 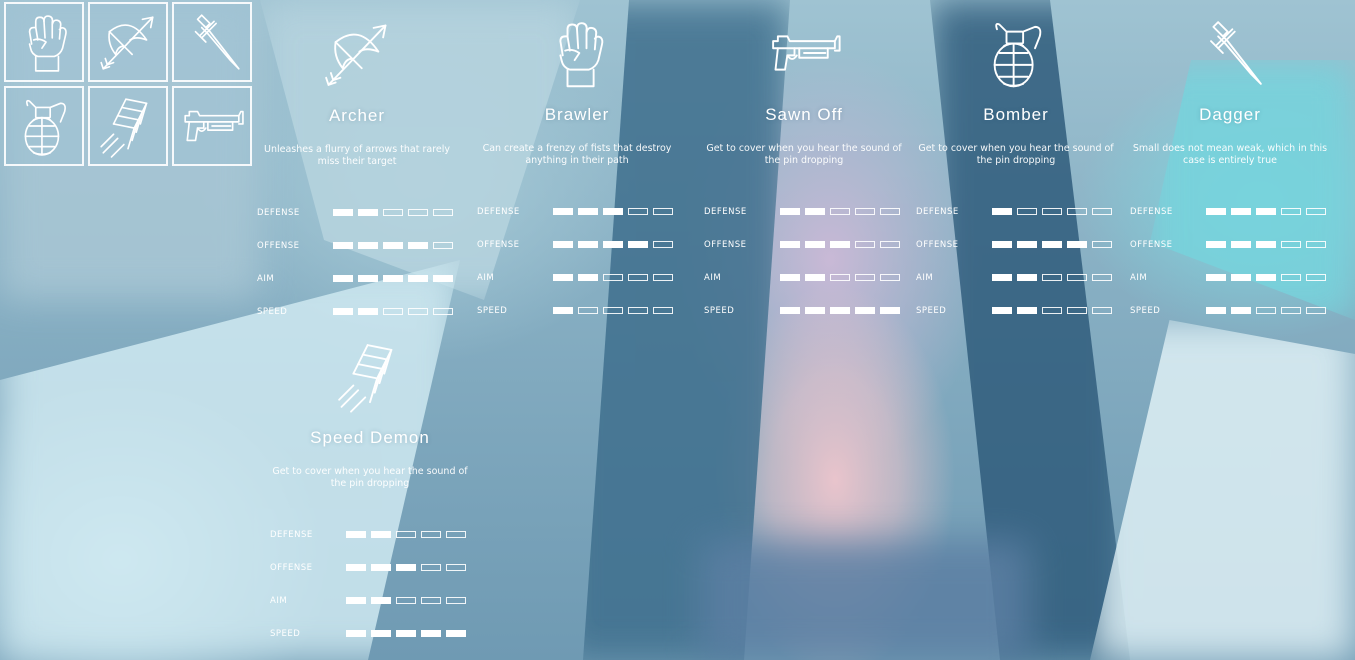 What do you see at coordinates (577, 114) in the screenshot?
I see `character-name: Brawler` at bounding box center [577, 114].